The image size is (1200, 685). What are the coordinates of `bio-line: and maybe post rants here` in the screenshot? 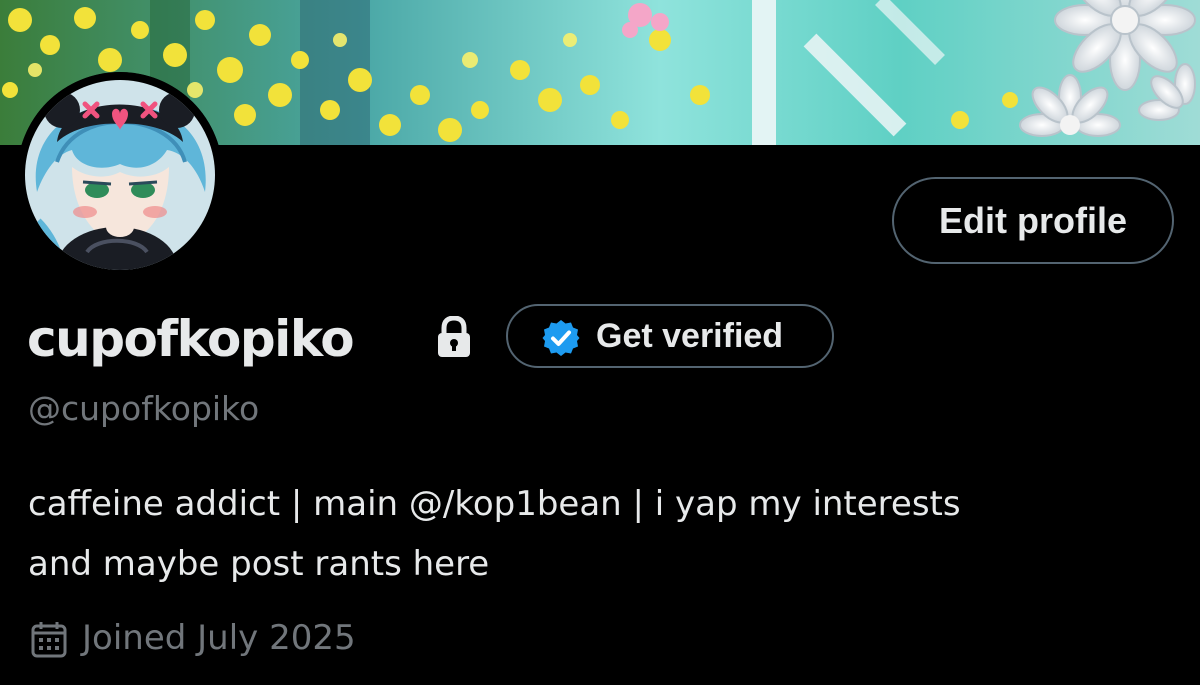 It's located at (259, 564).